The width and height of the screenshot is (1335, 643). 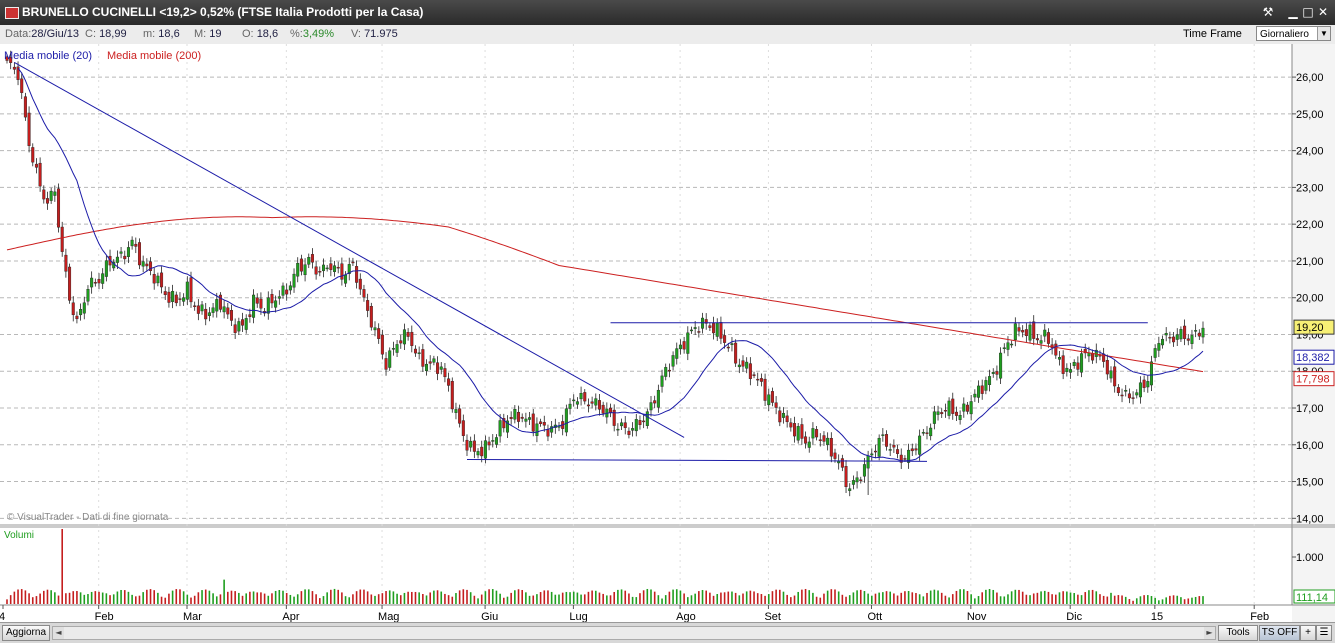 I want to click on refresh-button: Aggiorna, so click(x=26, y=633).